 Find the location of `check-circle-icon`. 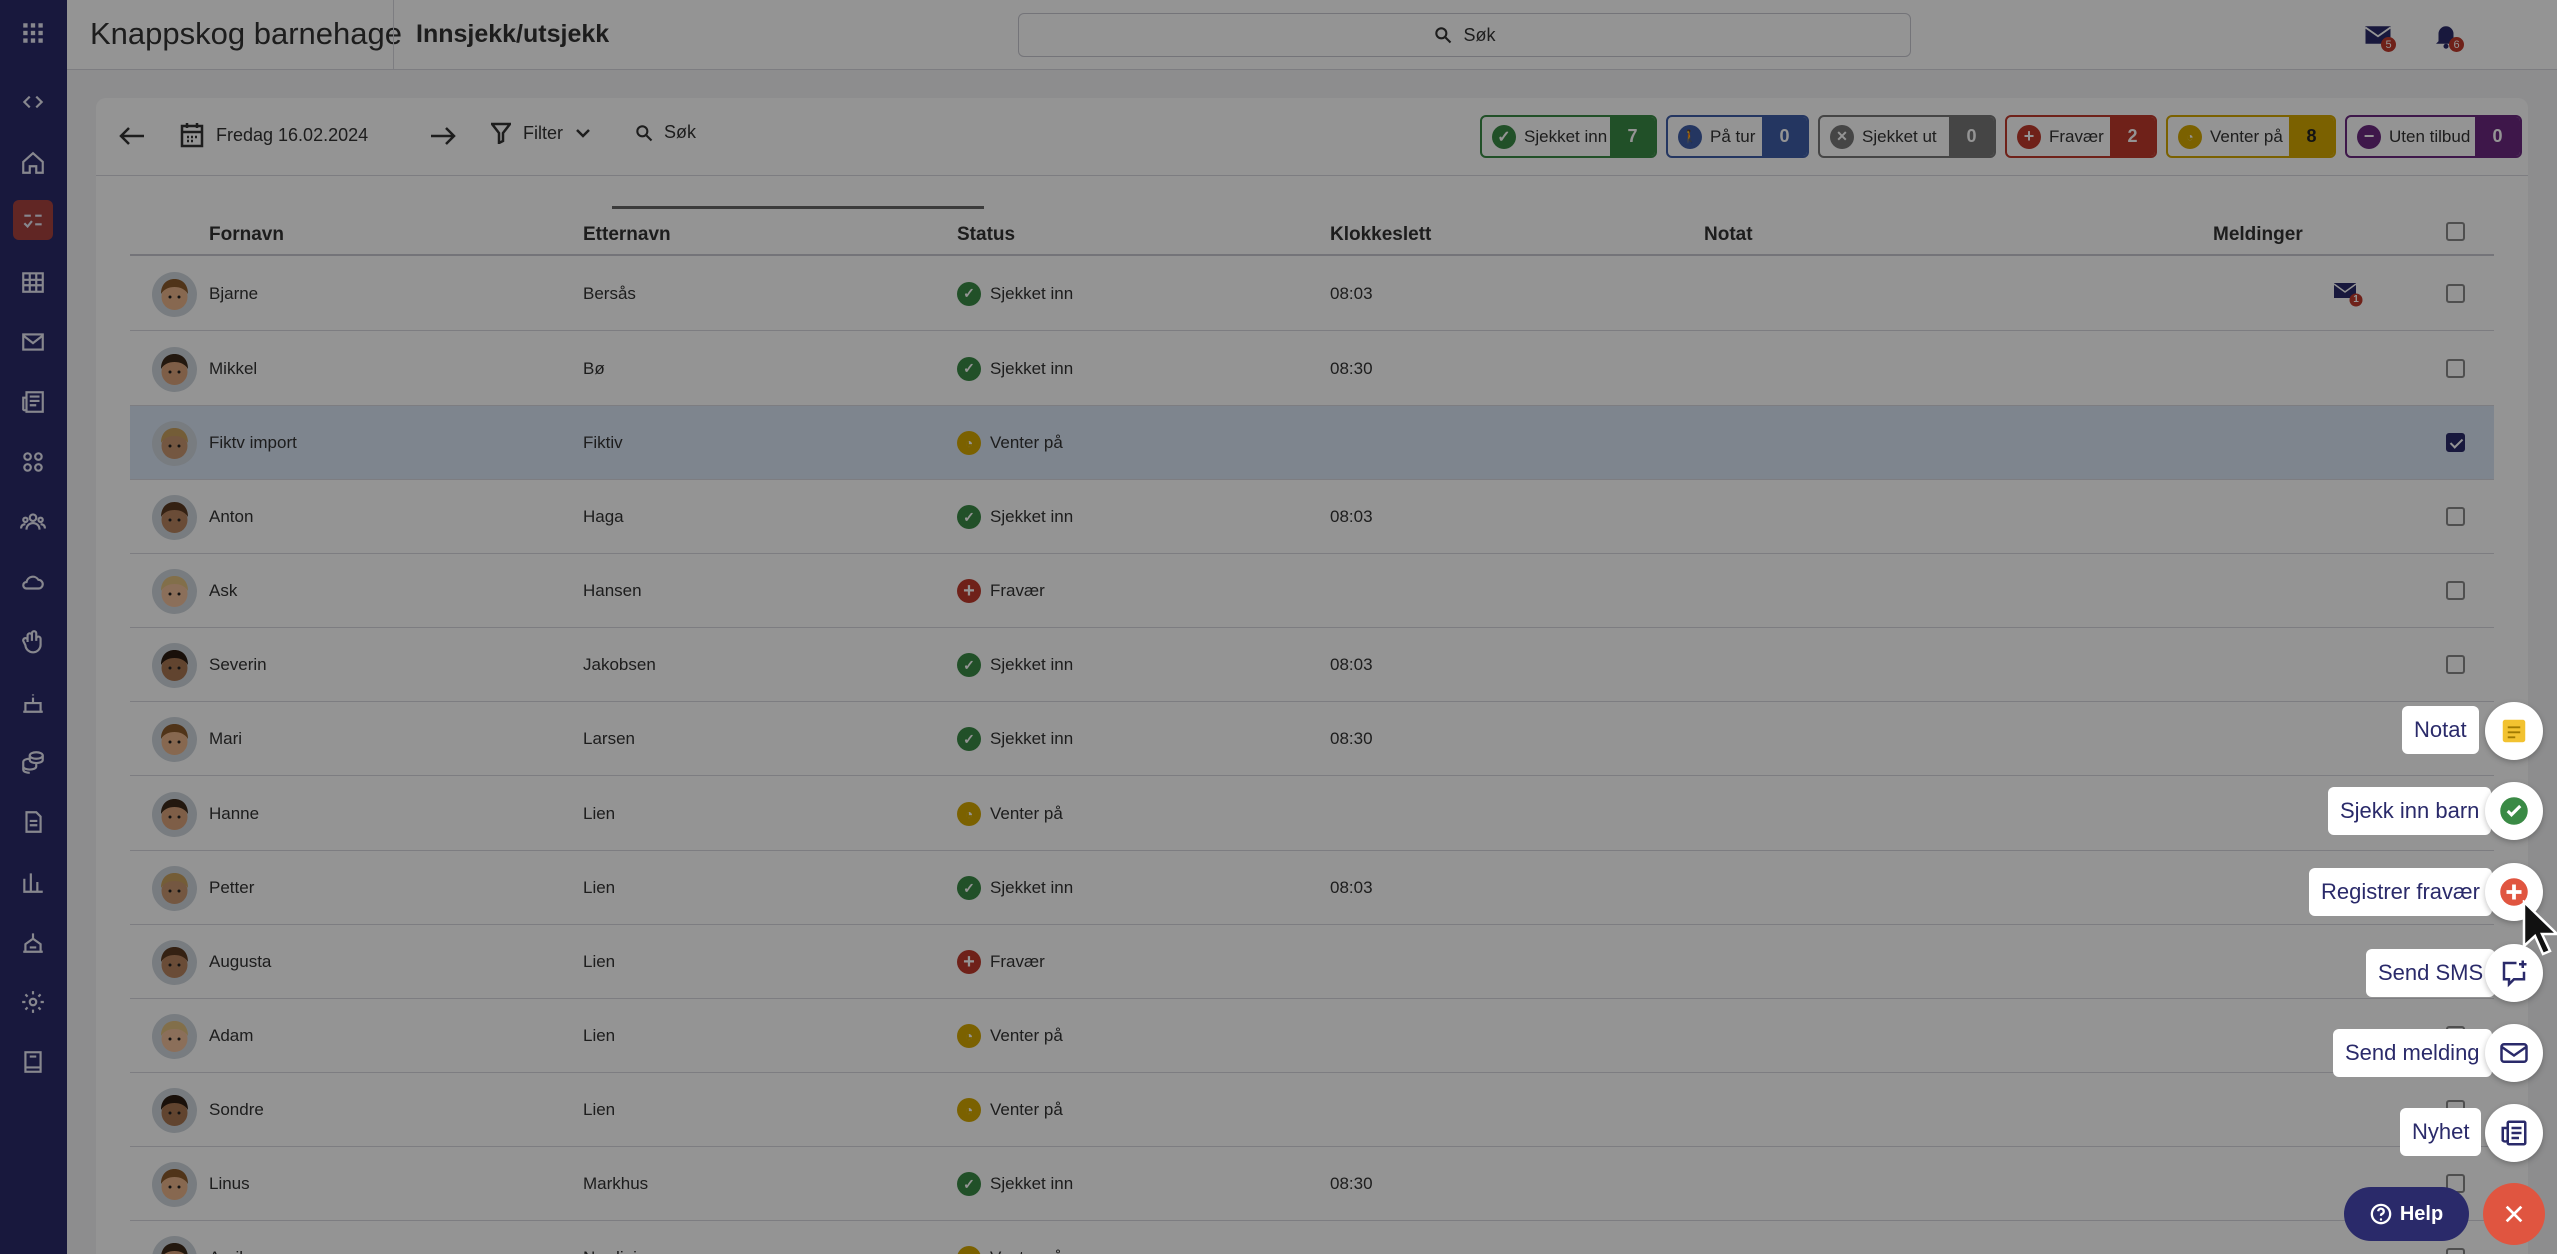

check-circle-icon is located at coordinates (2514, 811).